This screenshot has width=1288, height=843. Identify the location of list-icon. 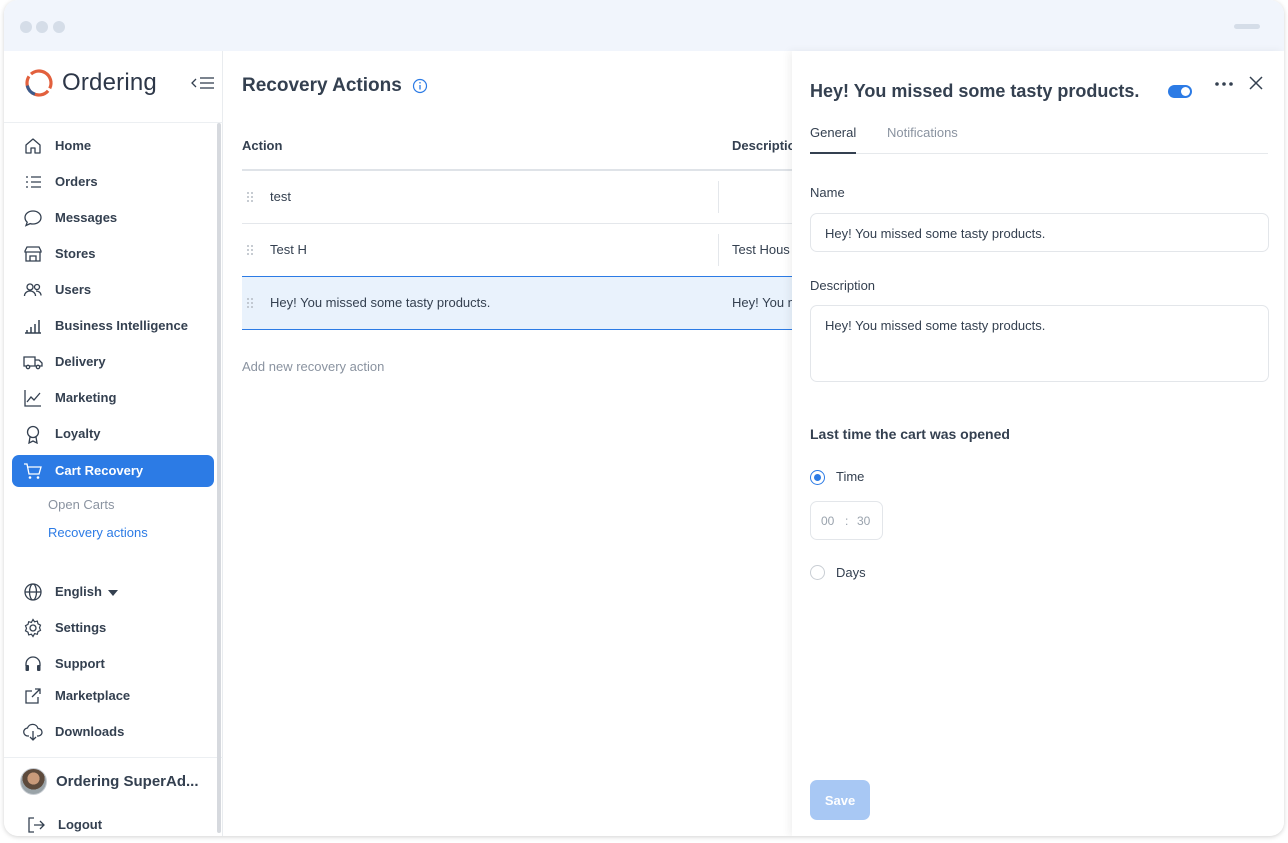
(33, 182).